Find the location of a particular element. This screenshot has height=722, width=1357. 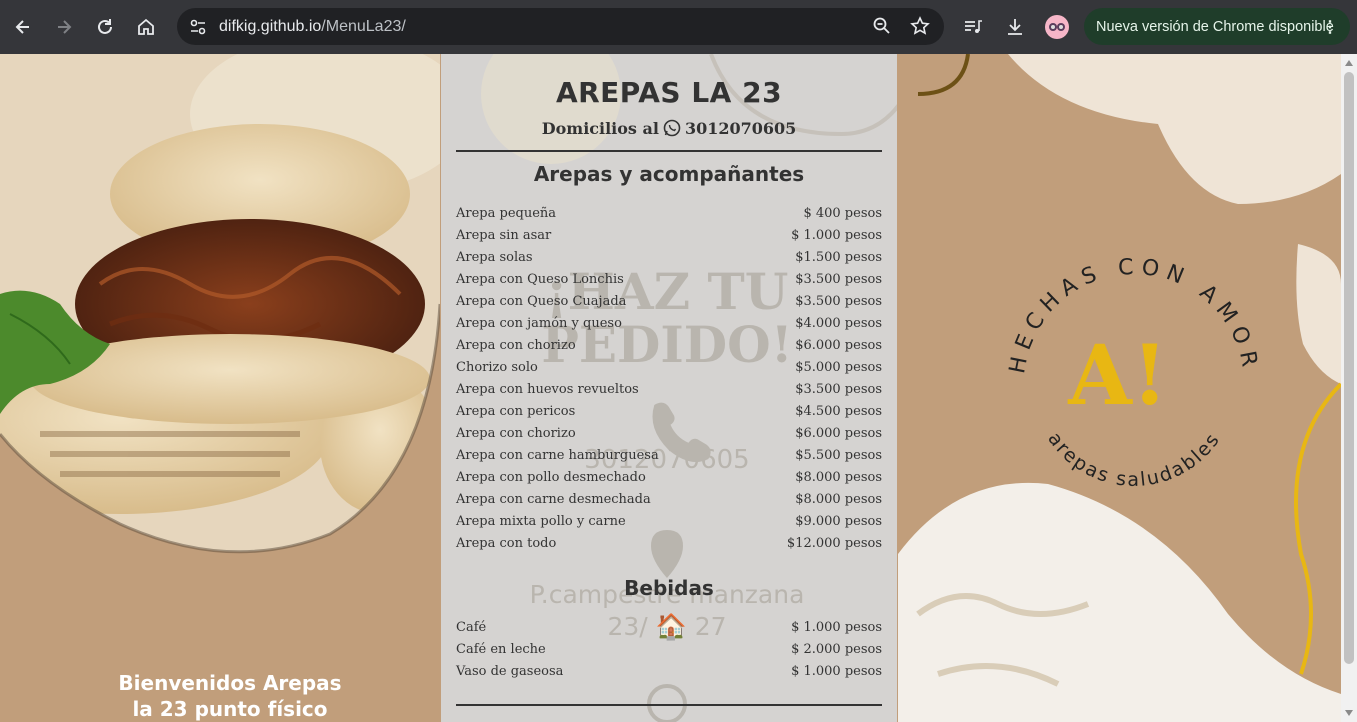

page-scrollbar is located at coordinates (1349, 388).